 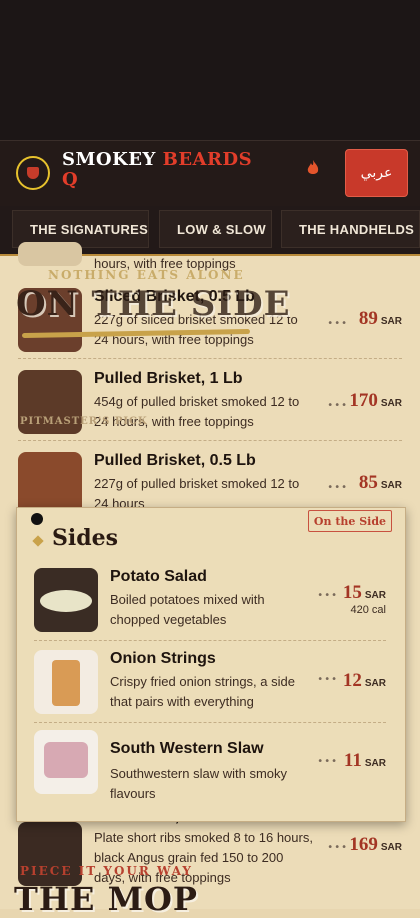 What do you see at coordinates (357, 229) in the screenshot?
I see `tab-label: THE HANDHELDS` at bounding box center [357, 229].